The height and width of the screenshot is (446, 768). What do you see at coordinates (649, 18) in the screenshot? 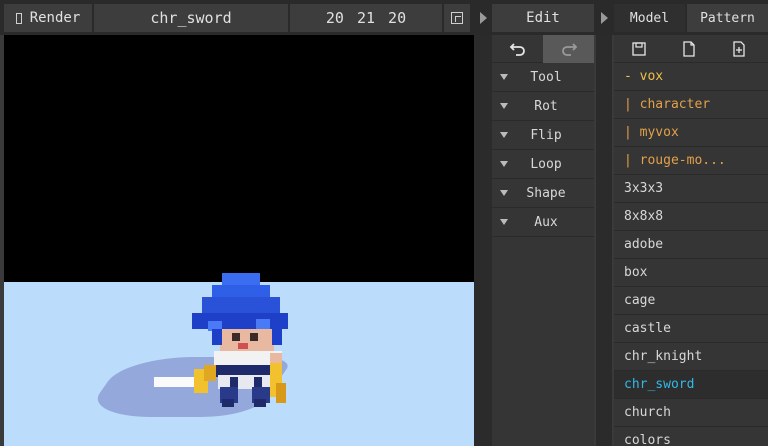
I see `tab-model: Model` at bounding box center [649, 18].